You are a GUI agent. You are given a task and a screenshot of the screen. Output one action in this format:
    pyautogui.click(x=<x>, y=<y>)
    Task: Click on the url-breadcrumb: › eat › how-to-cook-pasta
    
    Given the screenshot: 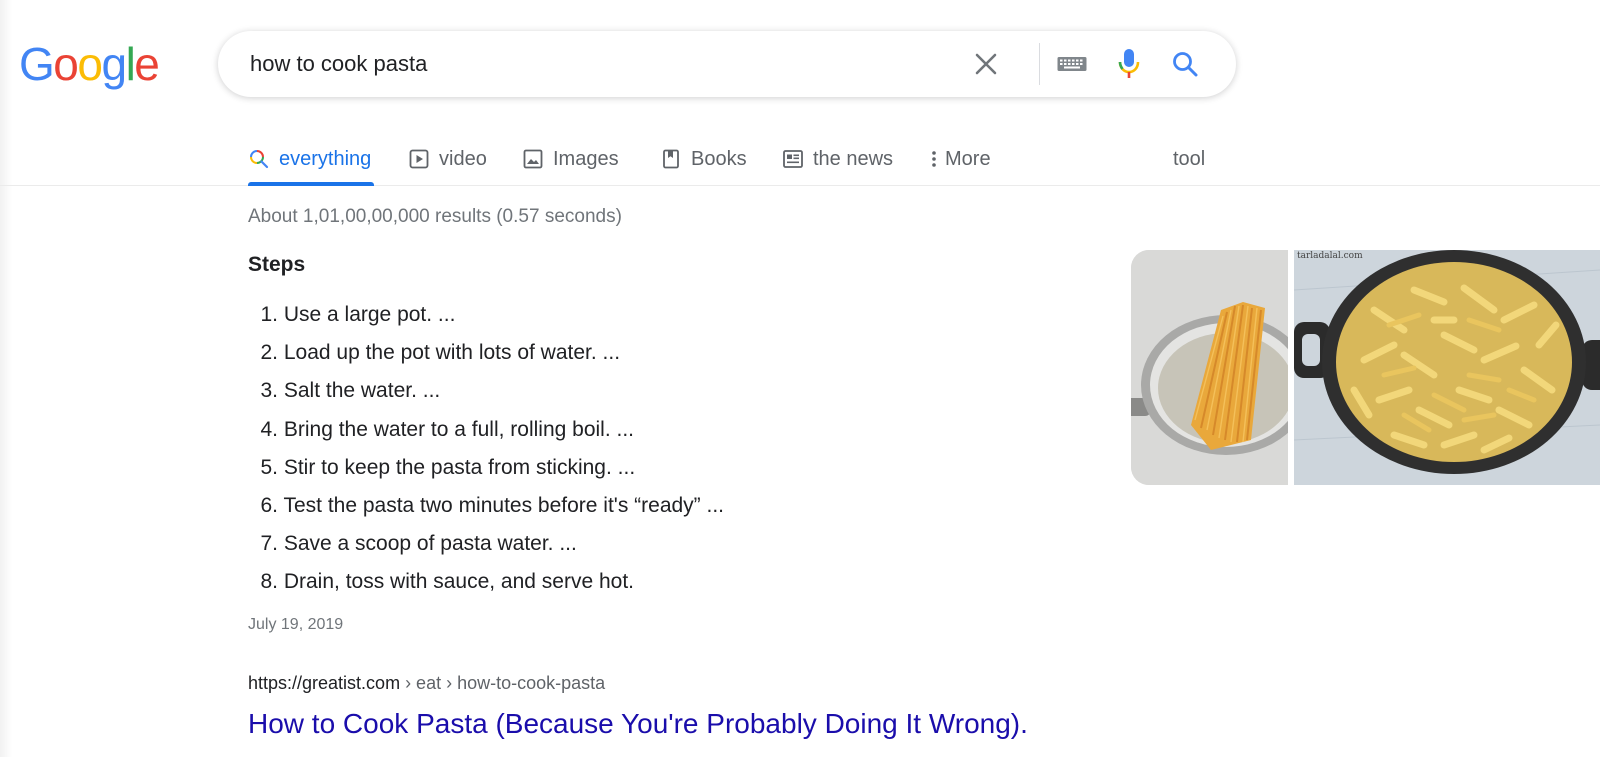 What is the action you would take?
    pyautogui.click(x=503, y=683)
    